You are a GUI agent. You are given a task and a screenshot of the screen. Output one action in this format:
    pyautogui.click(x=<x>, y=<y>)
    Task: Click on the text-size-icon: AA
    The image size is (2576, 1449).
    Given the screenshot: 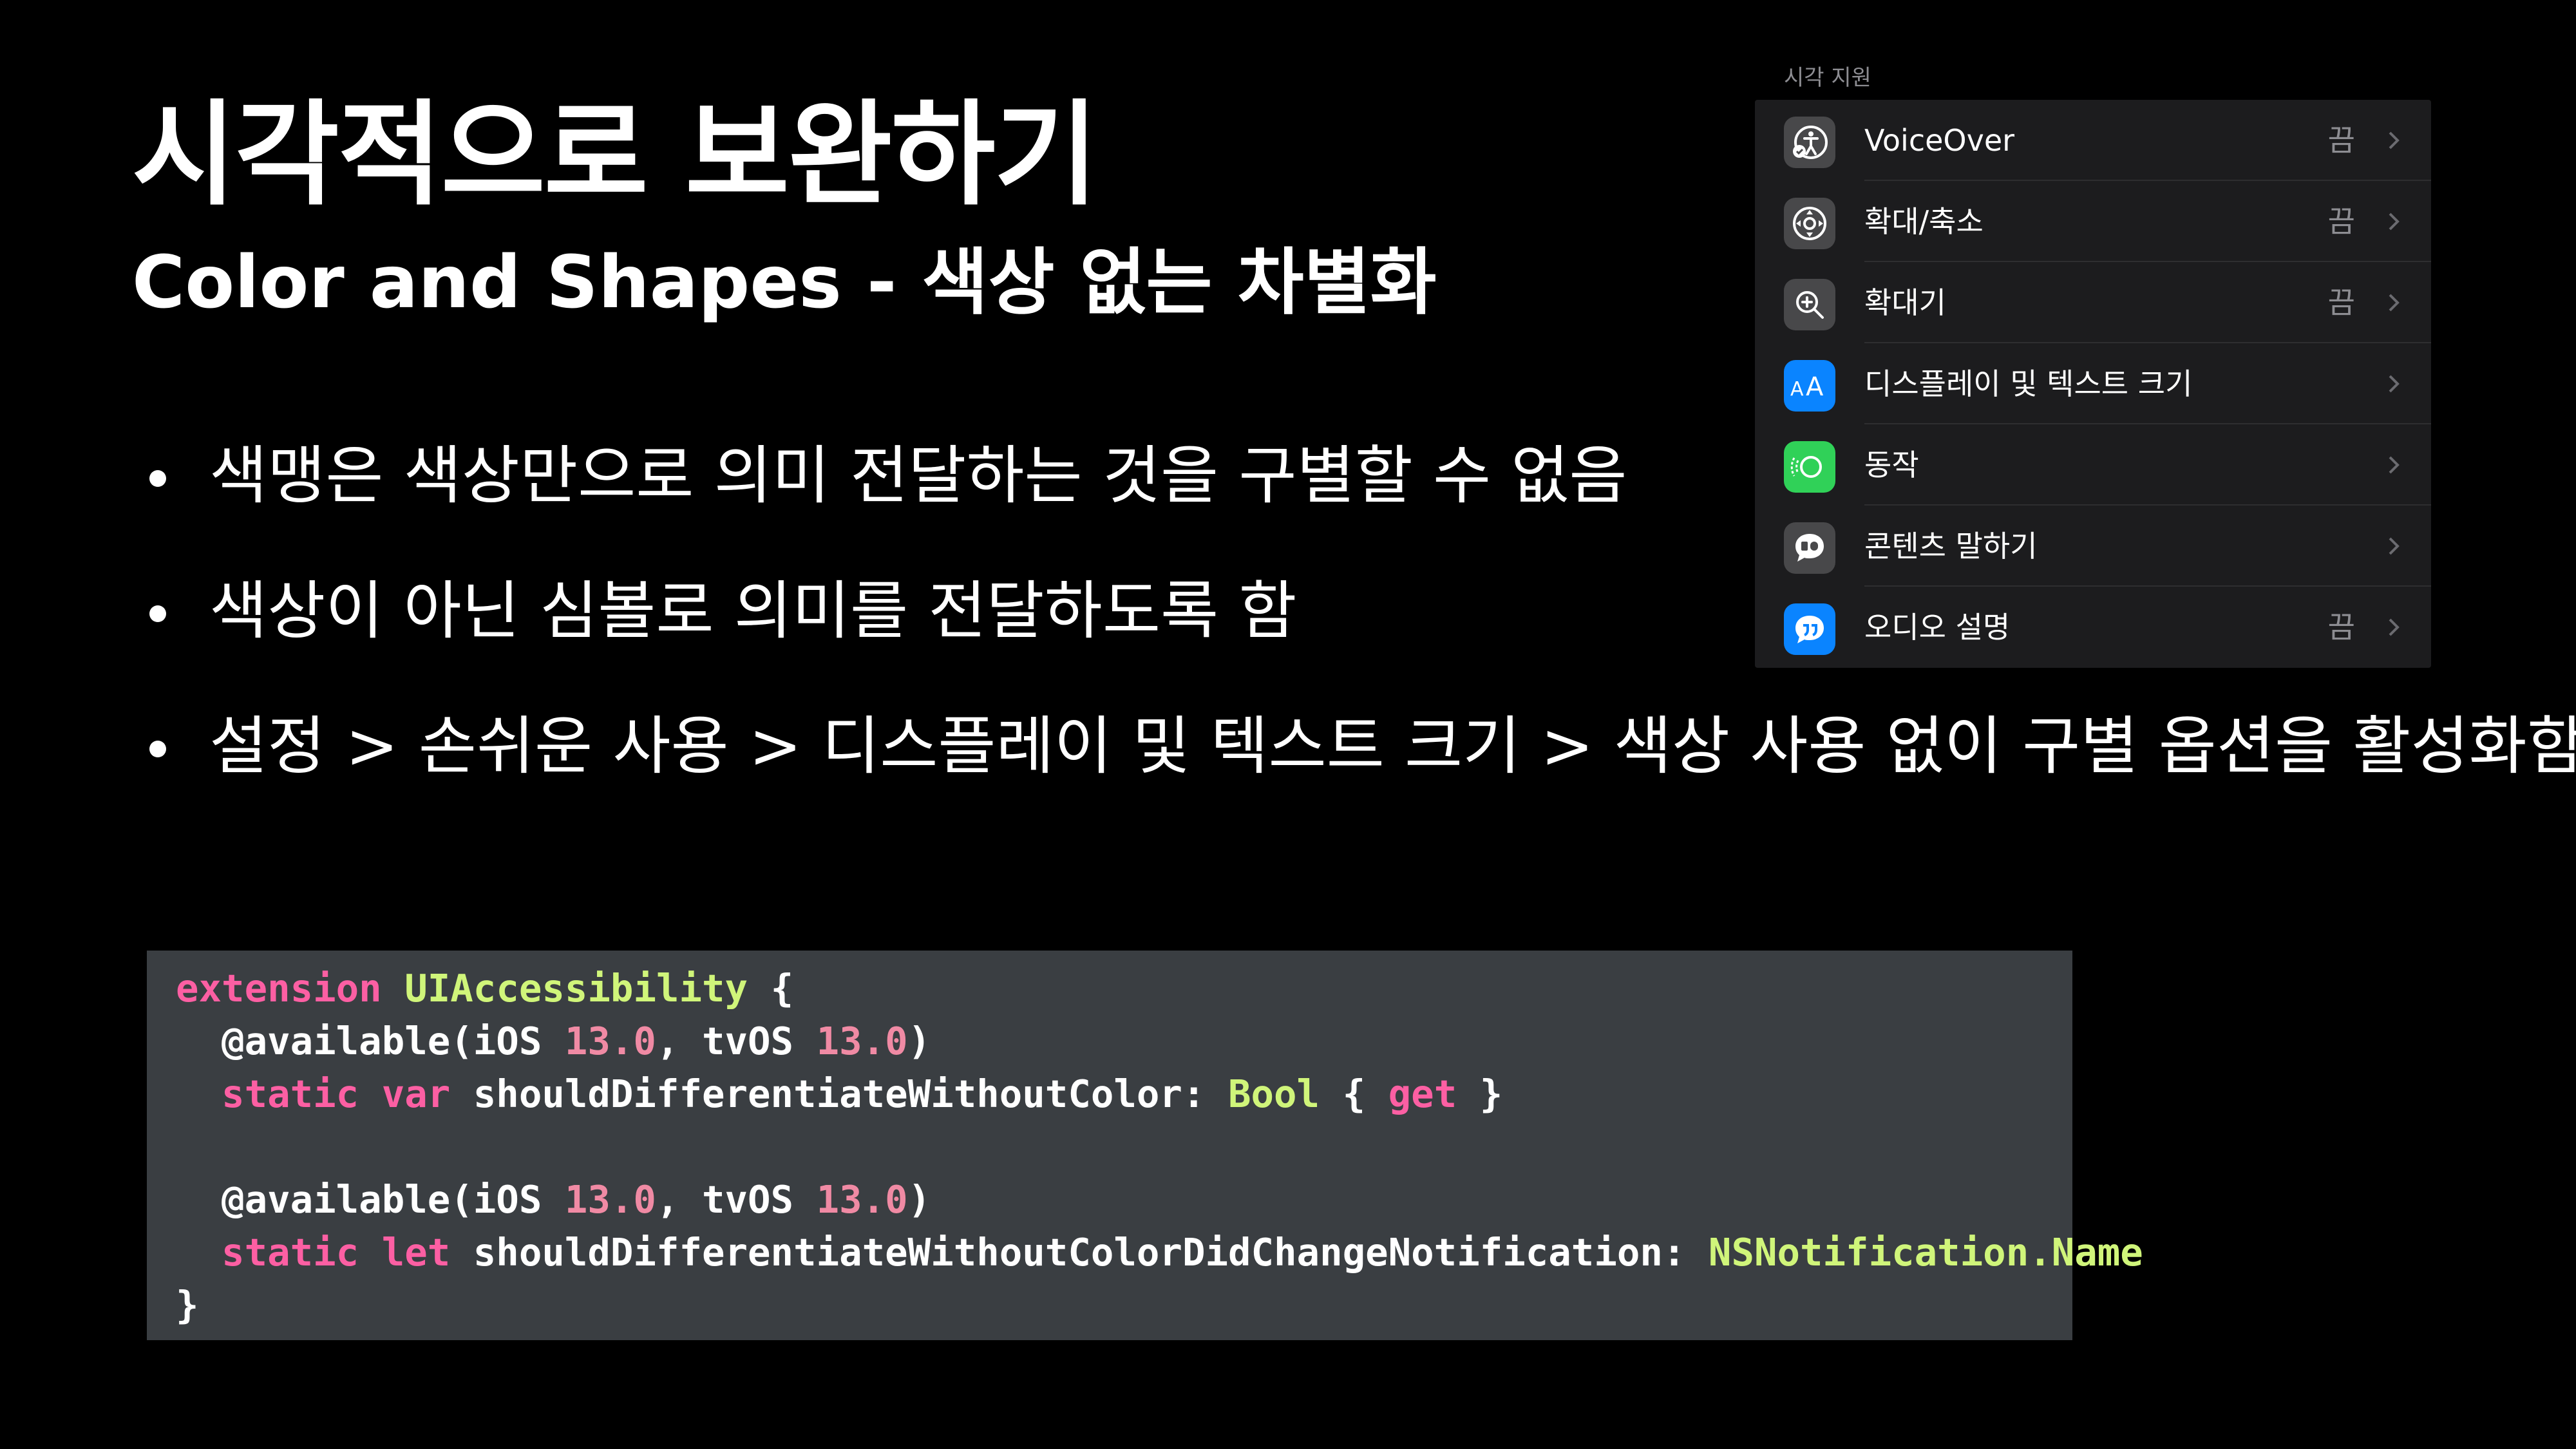 What is the action you would take?
    pyautogui.click(x=1810, y=386)
    